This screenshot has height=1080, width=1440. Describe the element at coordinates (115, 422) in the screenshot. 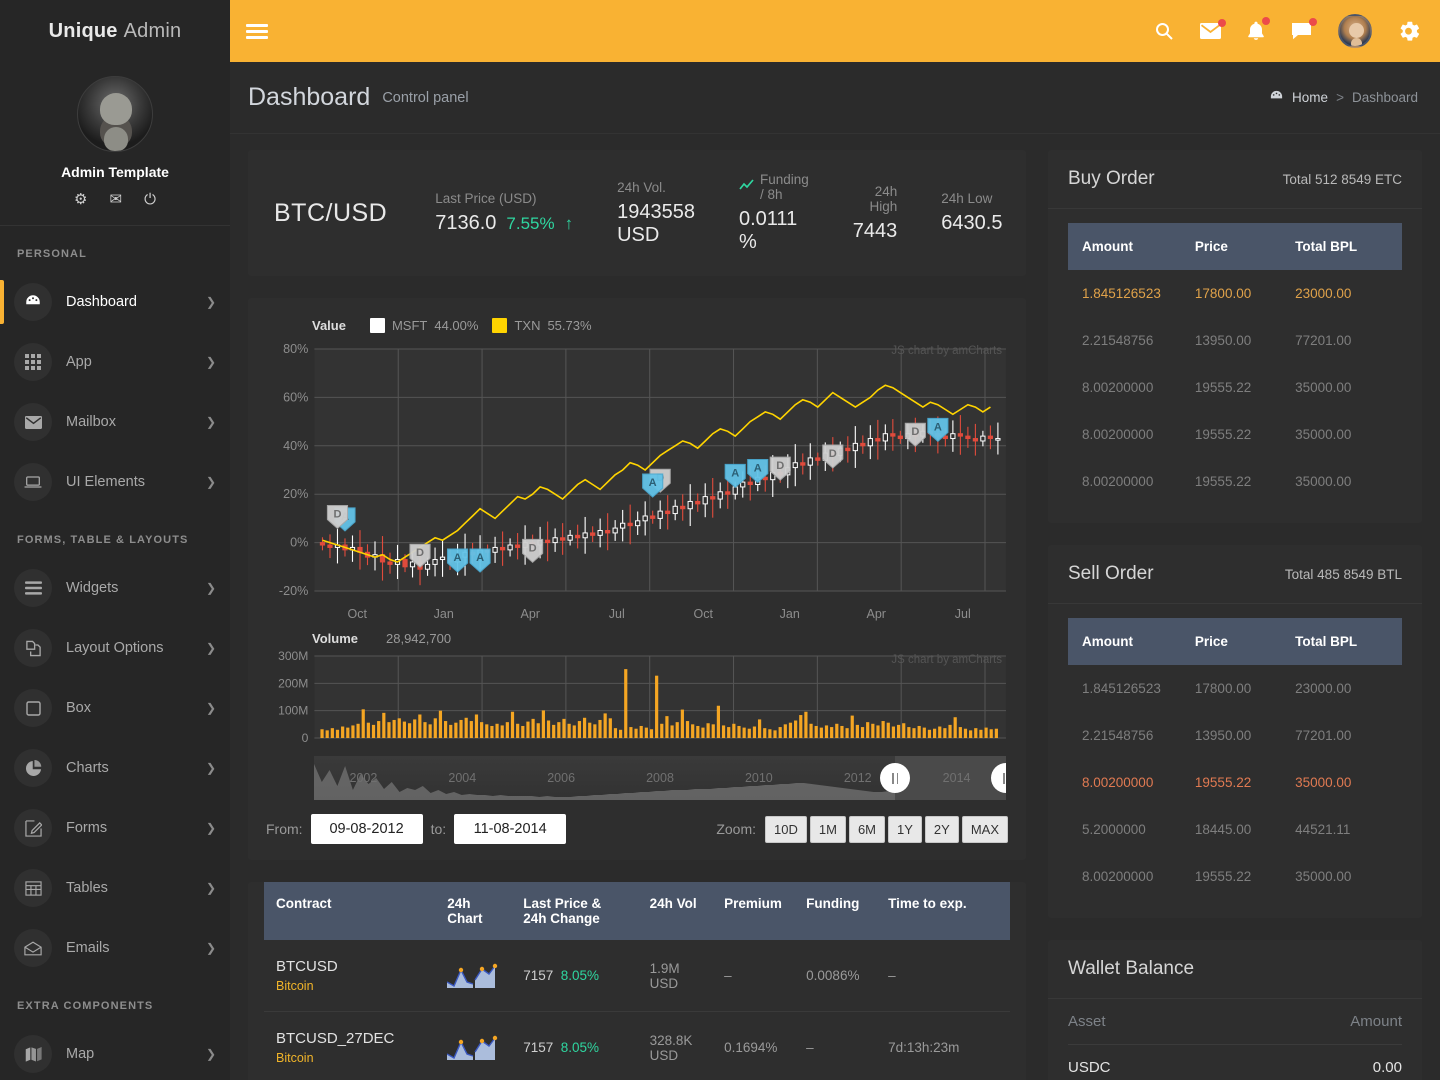

I see `sidebar-item-mailbox: Mailbox ❯` at that location.